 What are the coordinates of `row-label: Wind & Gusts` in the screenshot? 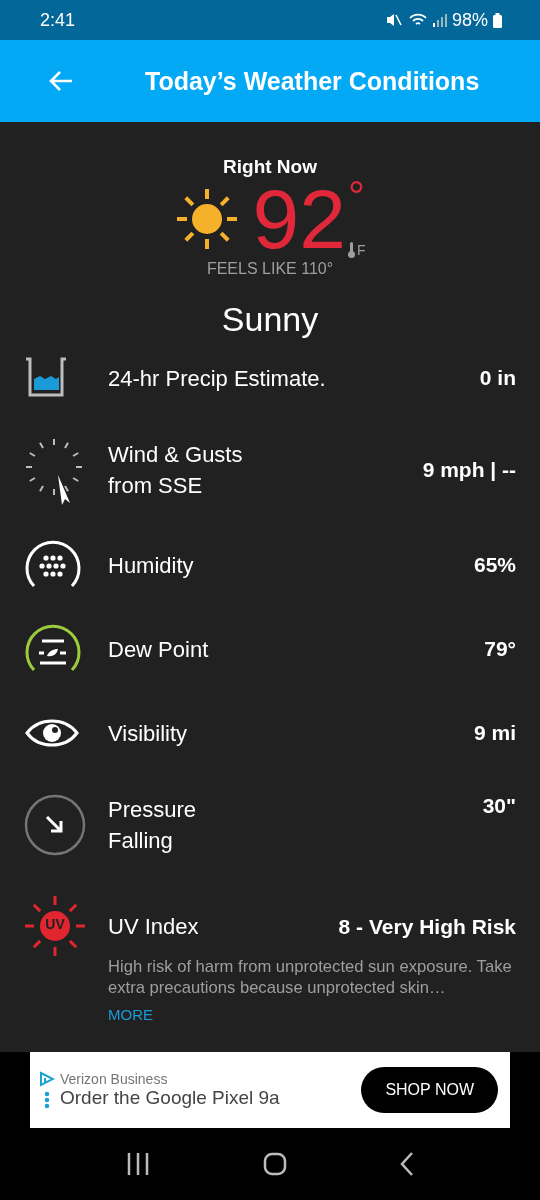 It's located at (175, 455).